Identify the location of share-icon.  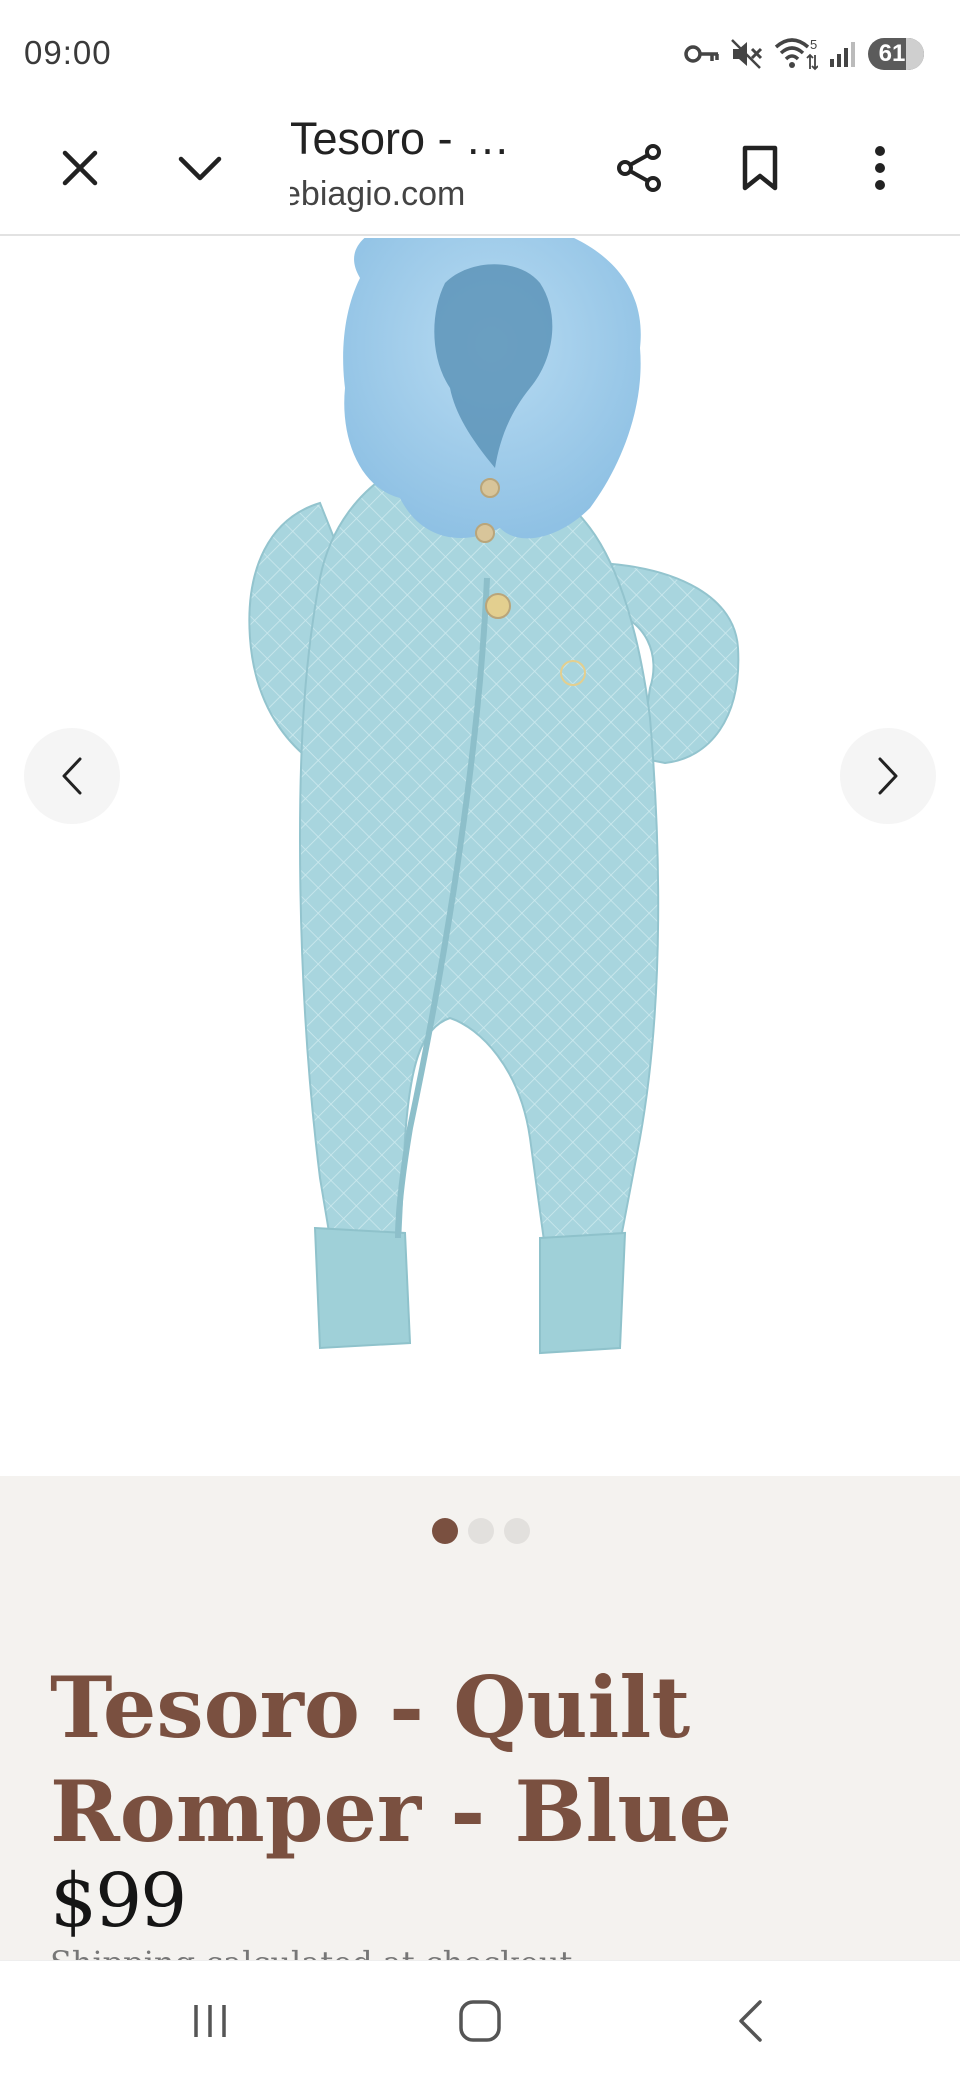
(639, 168).